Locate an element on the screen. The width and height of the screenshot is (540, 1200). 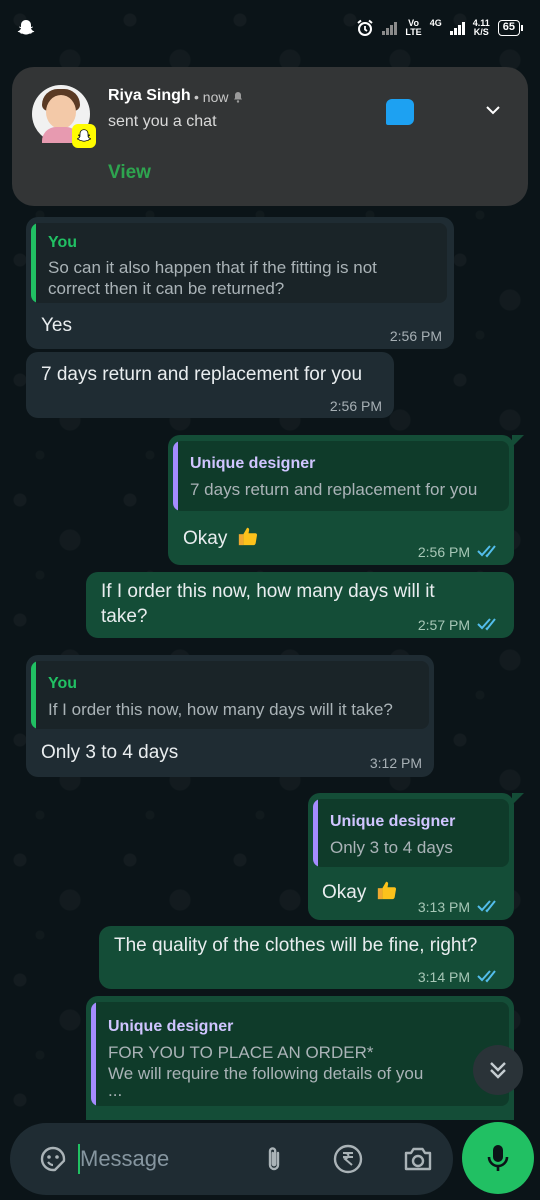
camera-icon is located at coordinates (418, 1159).